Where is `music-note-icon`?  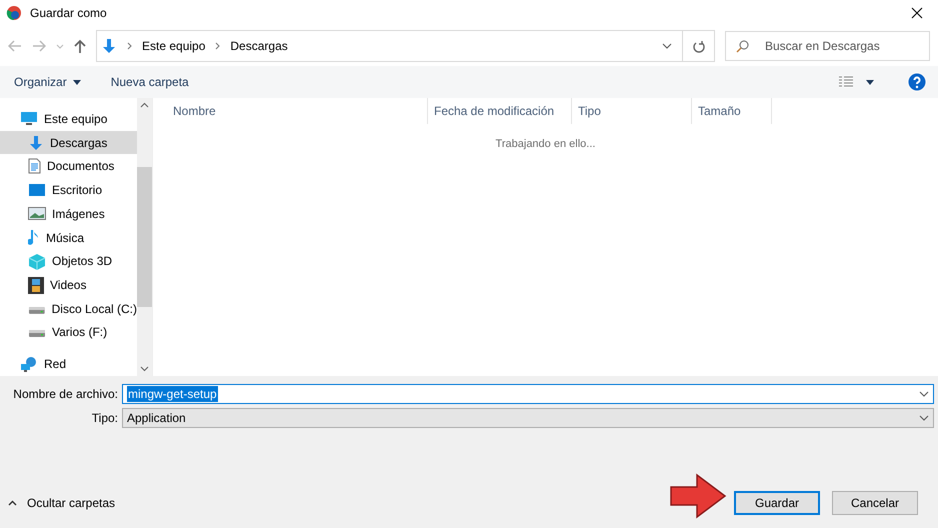 music-note-icon is located at coordinates (34, 237).